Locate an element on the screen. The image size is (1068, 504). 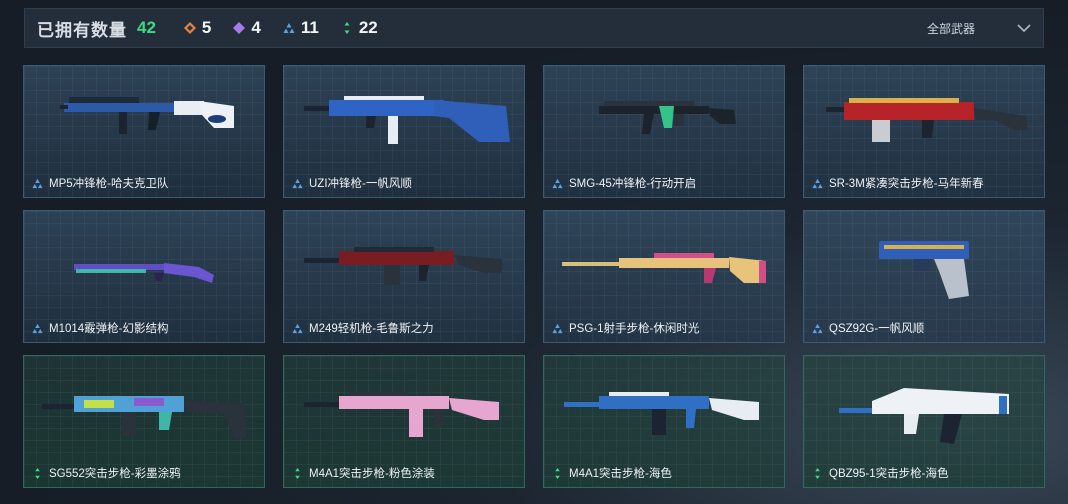
weapon-name-text: M1014霰弹枪-幻影结构 is located at coordinates (109, 329).